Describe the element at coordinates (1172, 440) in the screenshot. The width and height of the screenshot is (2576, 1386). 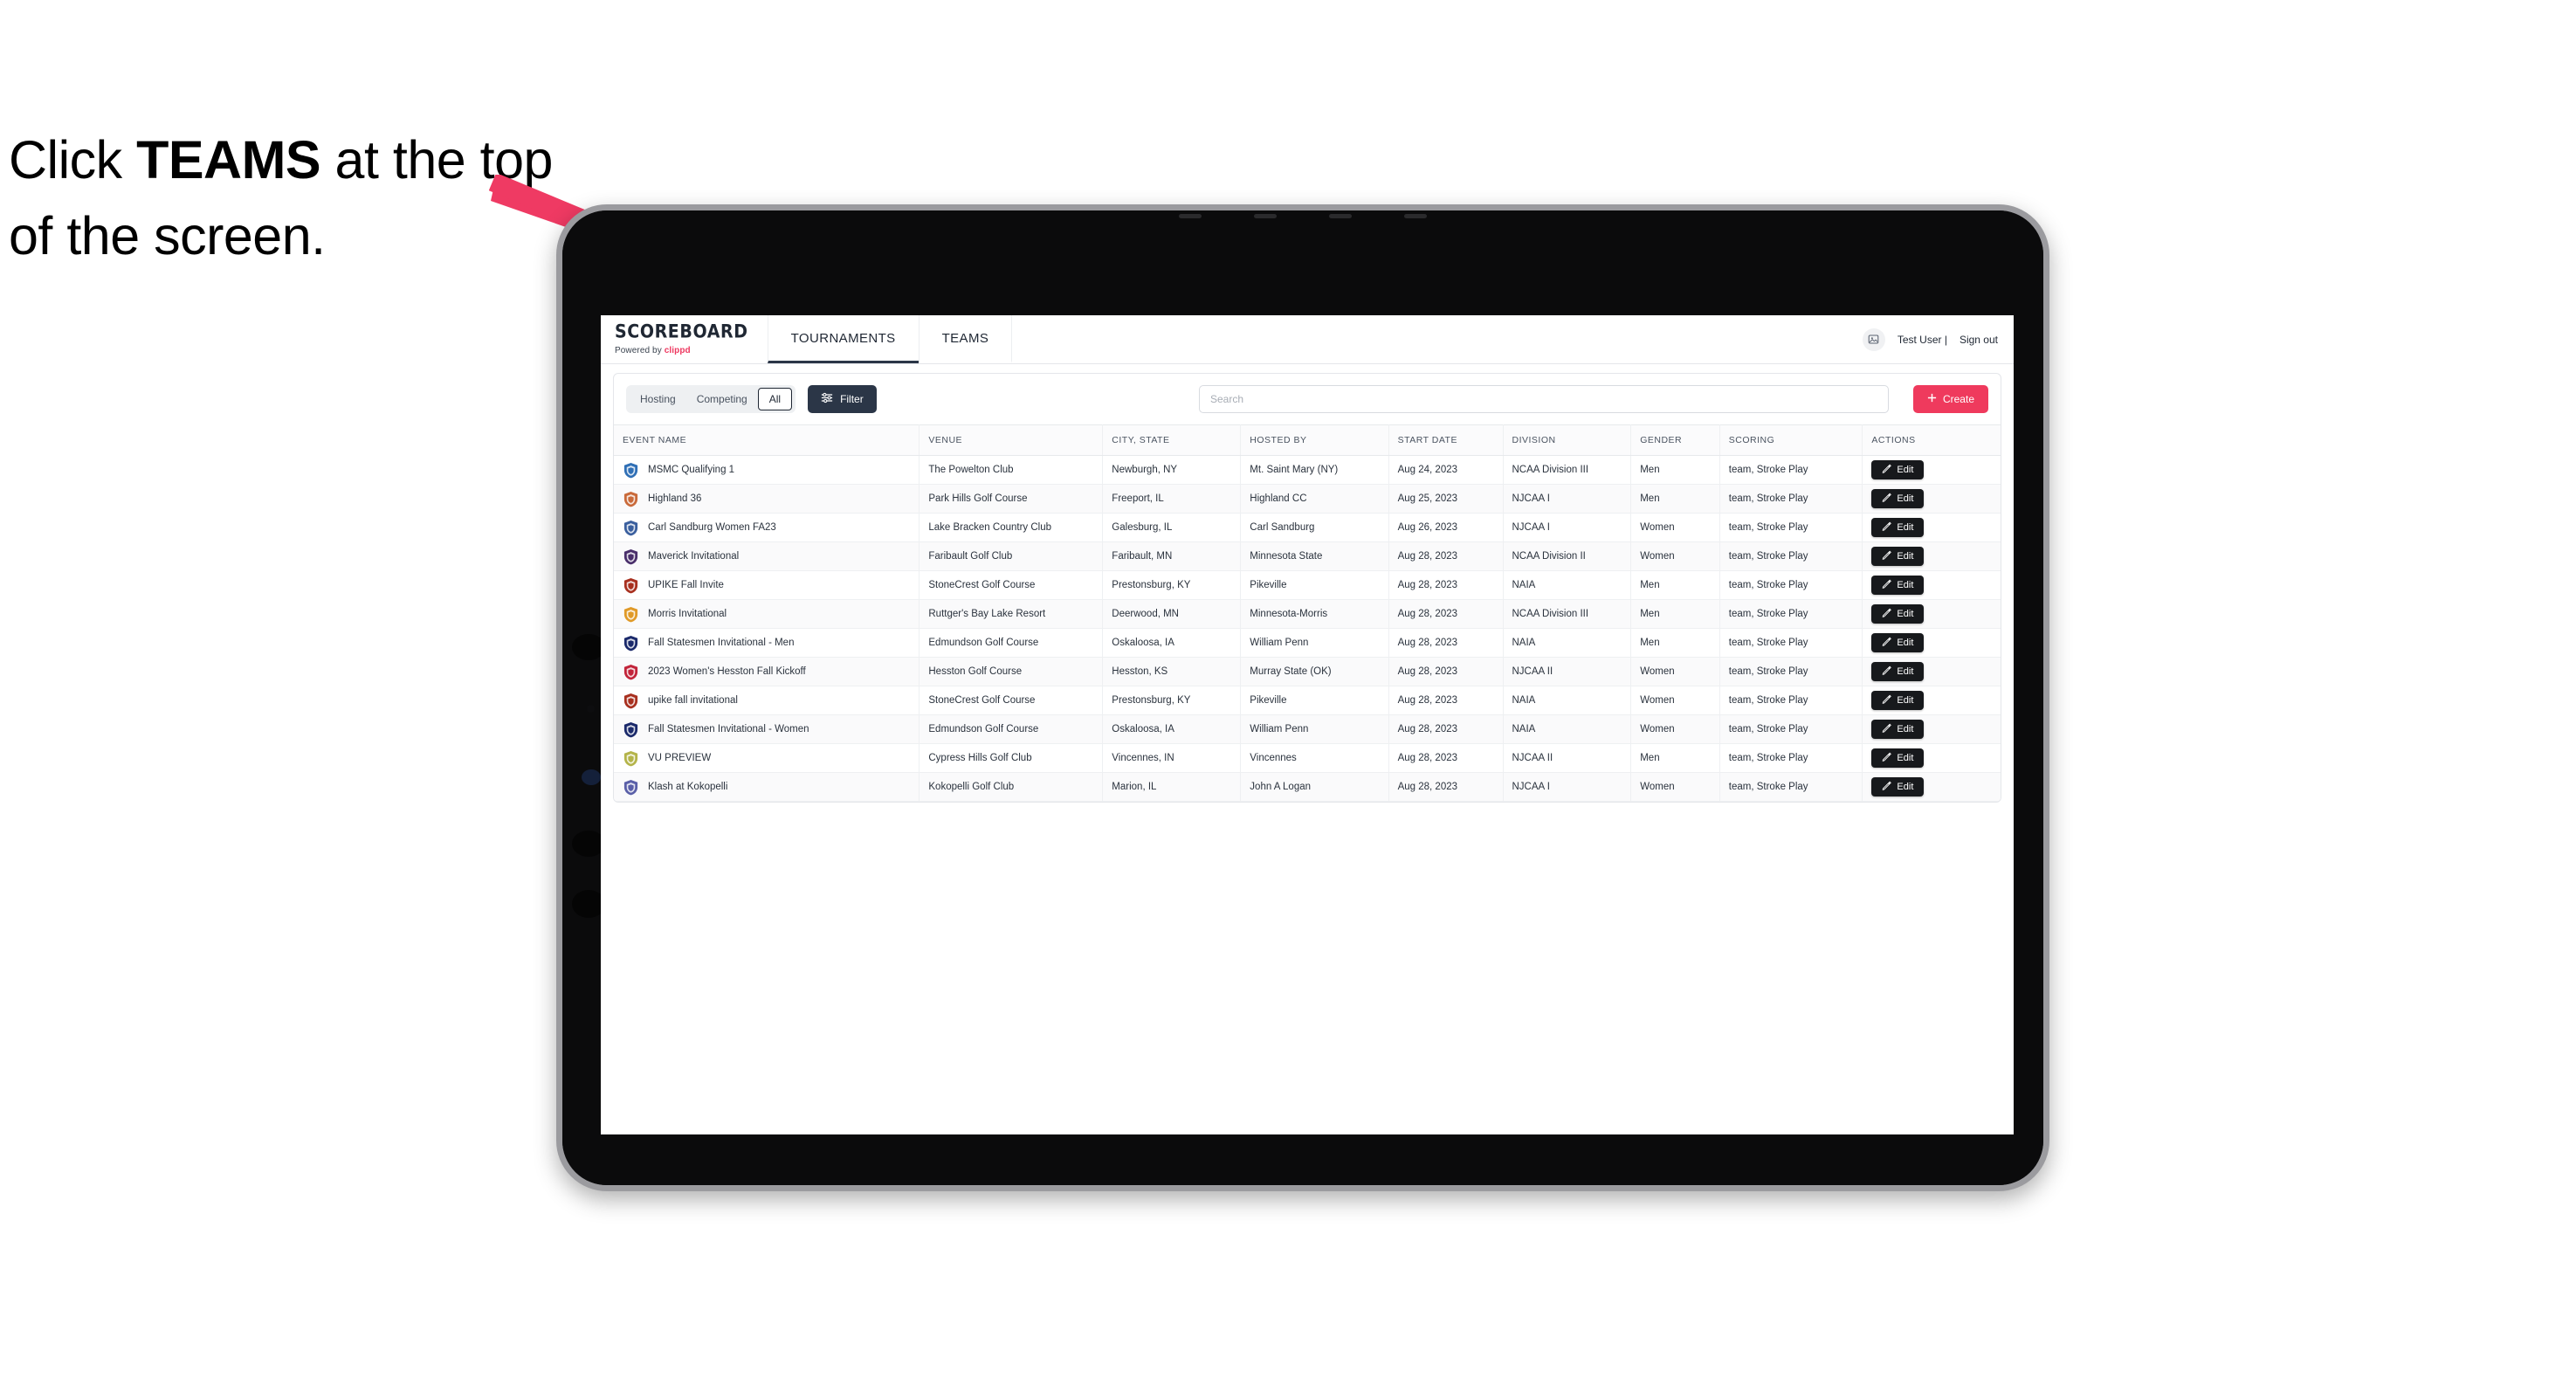
I see `column-header-city-state: CITY, STATE` at that location.